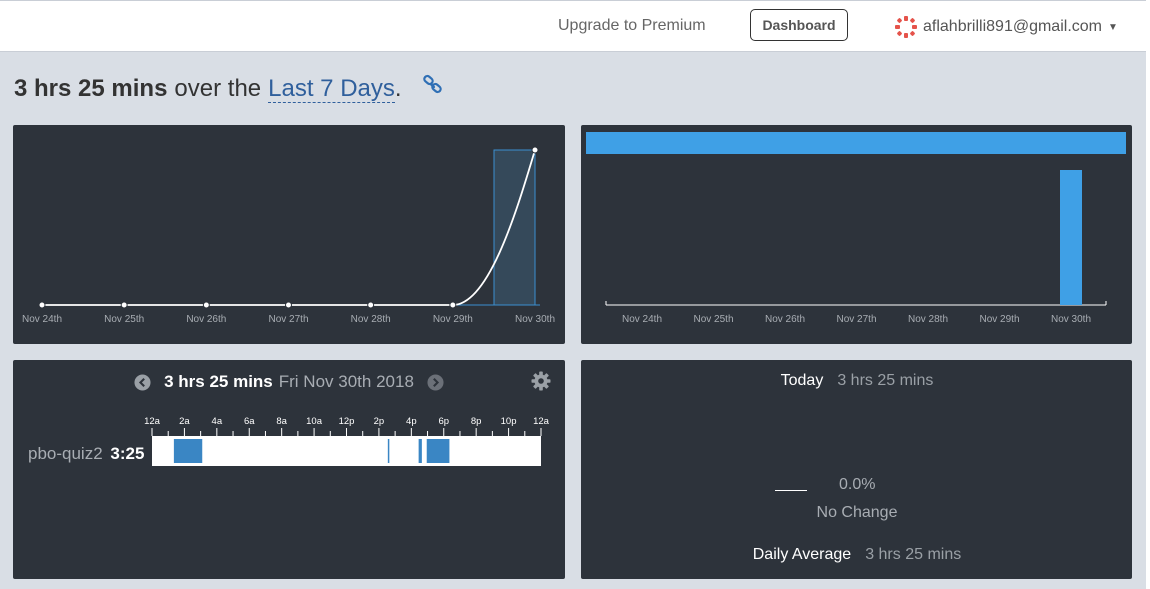 This screenshot has width=1150, height=589. What do you see at coordinates (91, 88) in the screenshot?
I see `summary-duration: 3 hrs 25 mins` at bounding box center [91, 88].